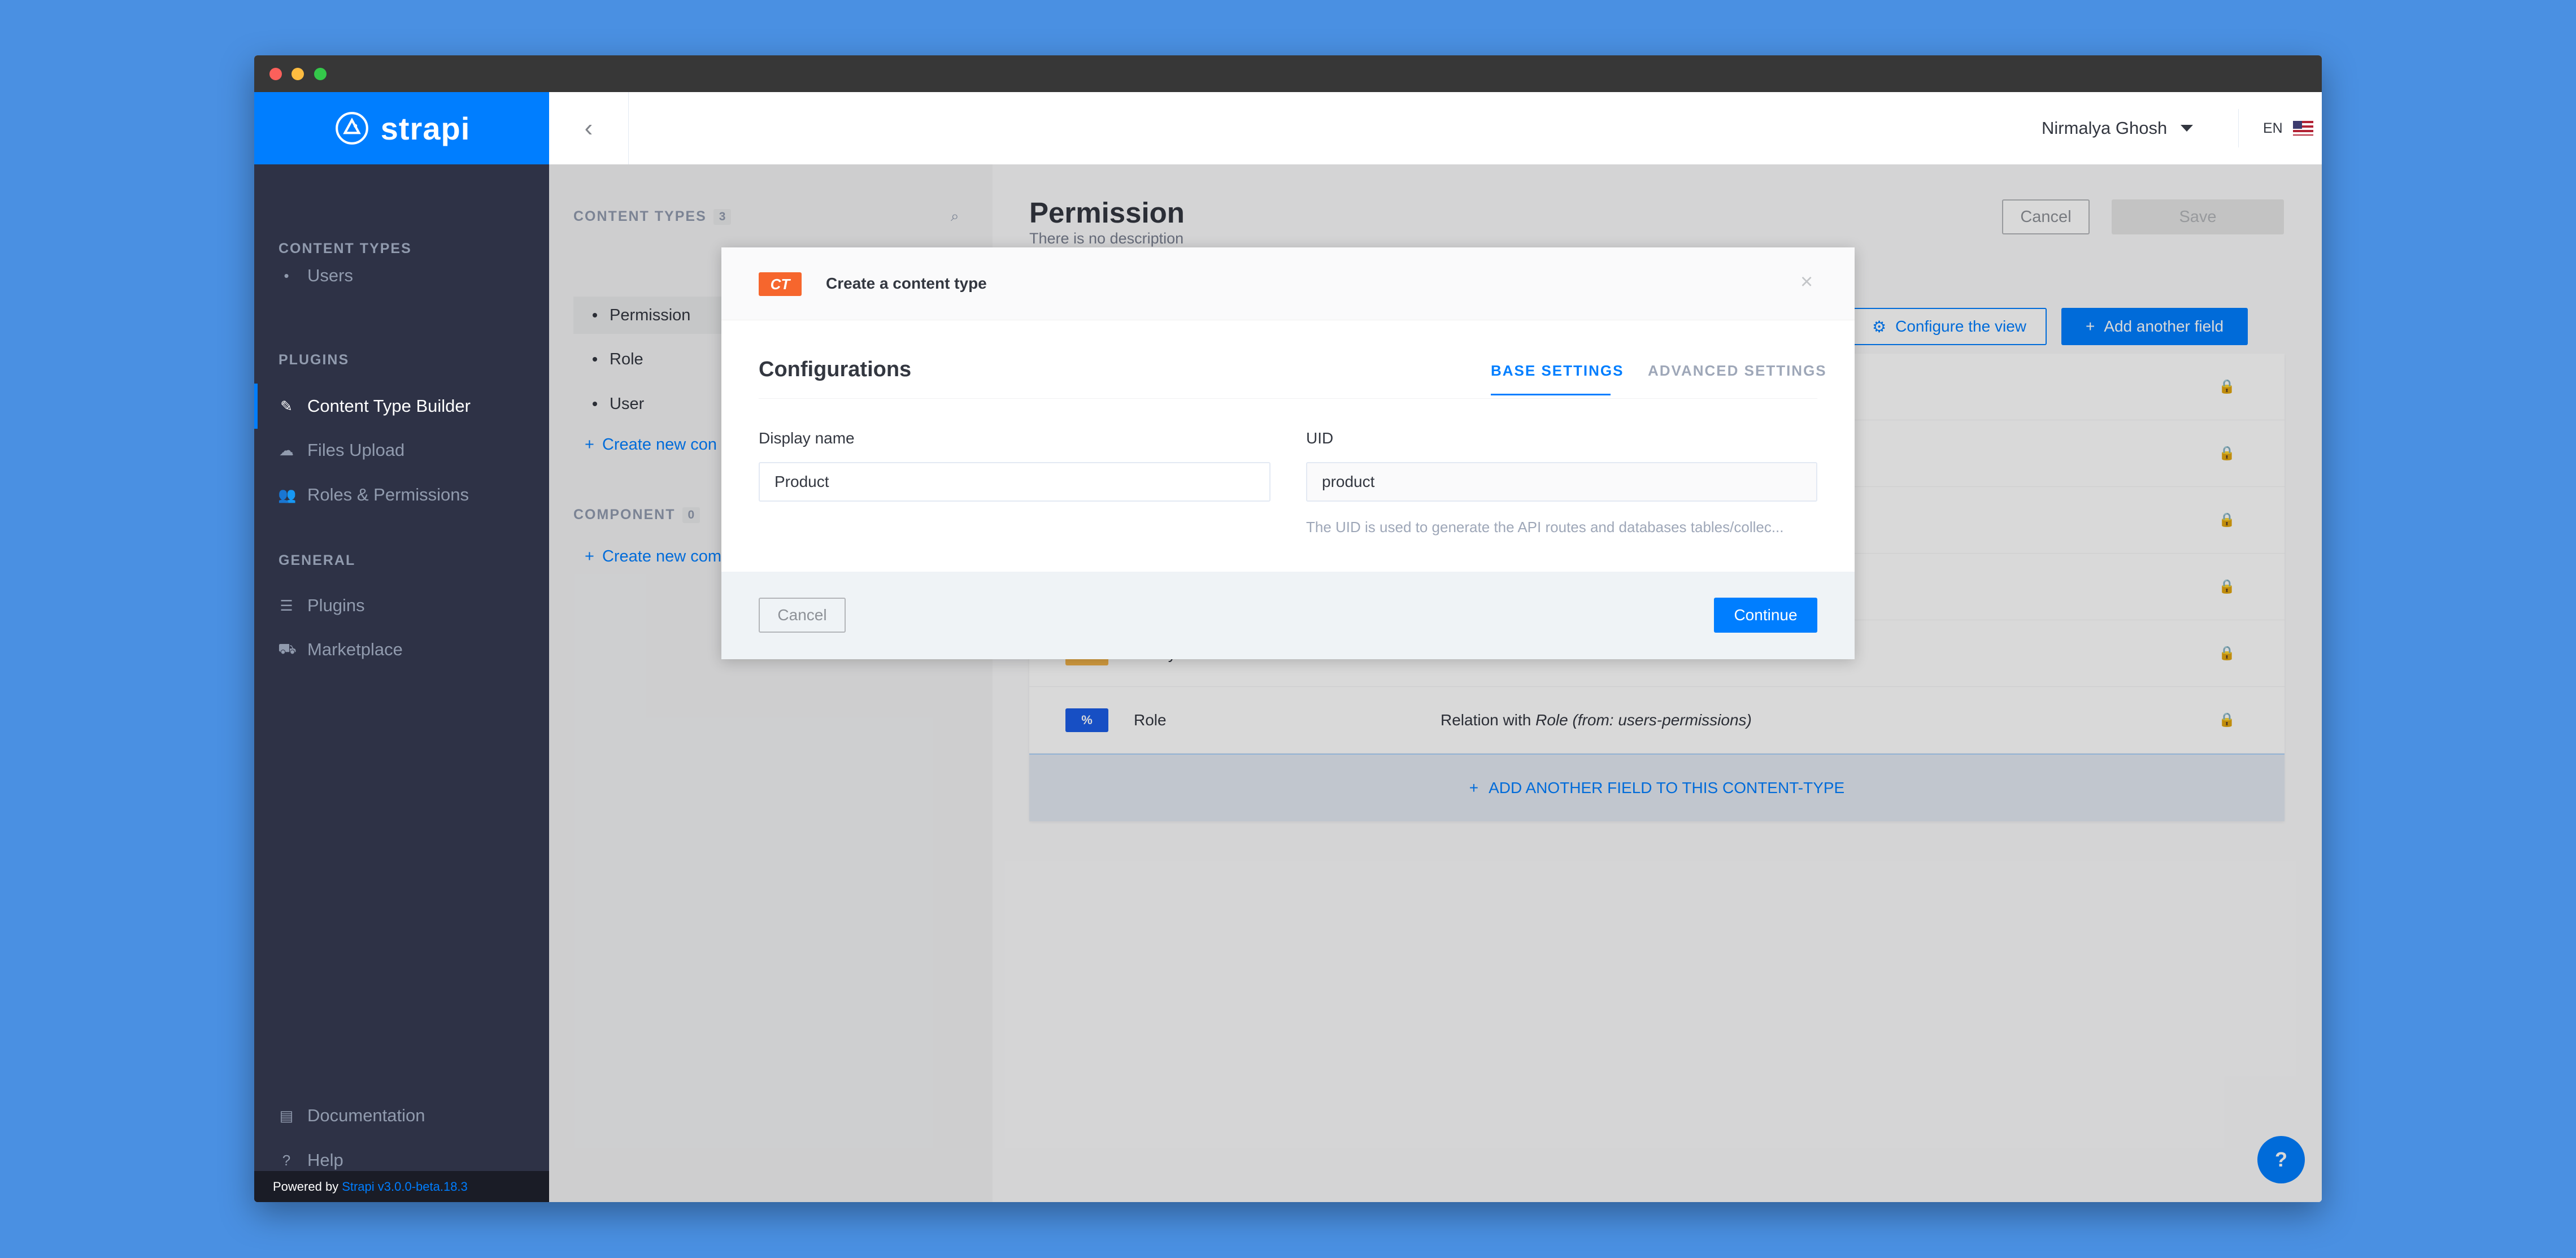 The image size is (2576, 1258). Describe the element at coordinates (388, 495) in the screenshot. I see `sidebar-item-label: Roles & Permissions` at that location.